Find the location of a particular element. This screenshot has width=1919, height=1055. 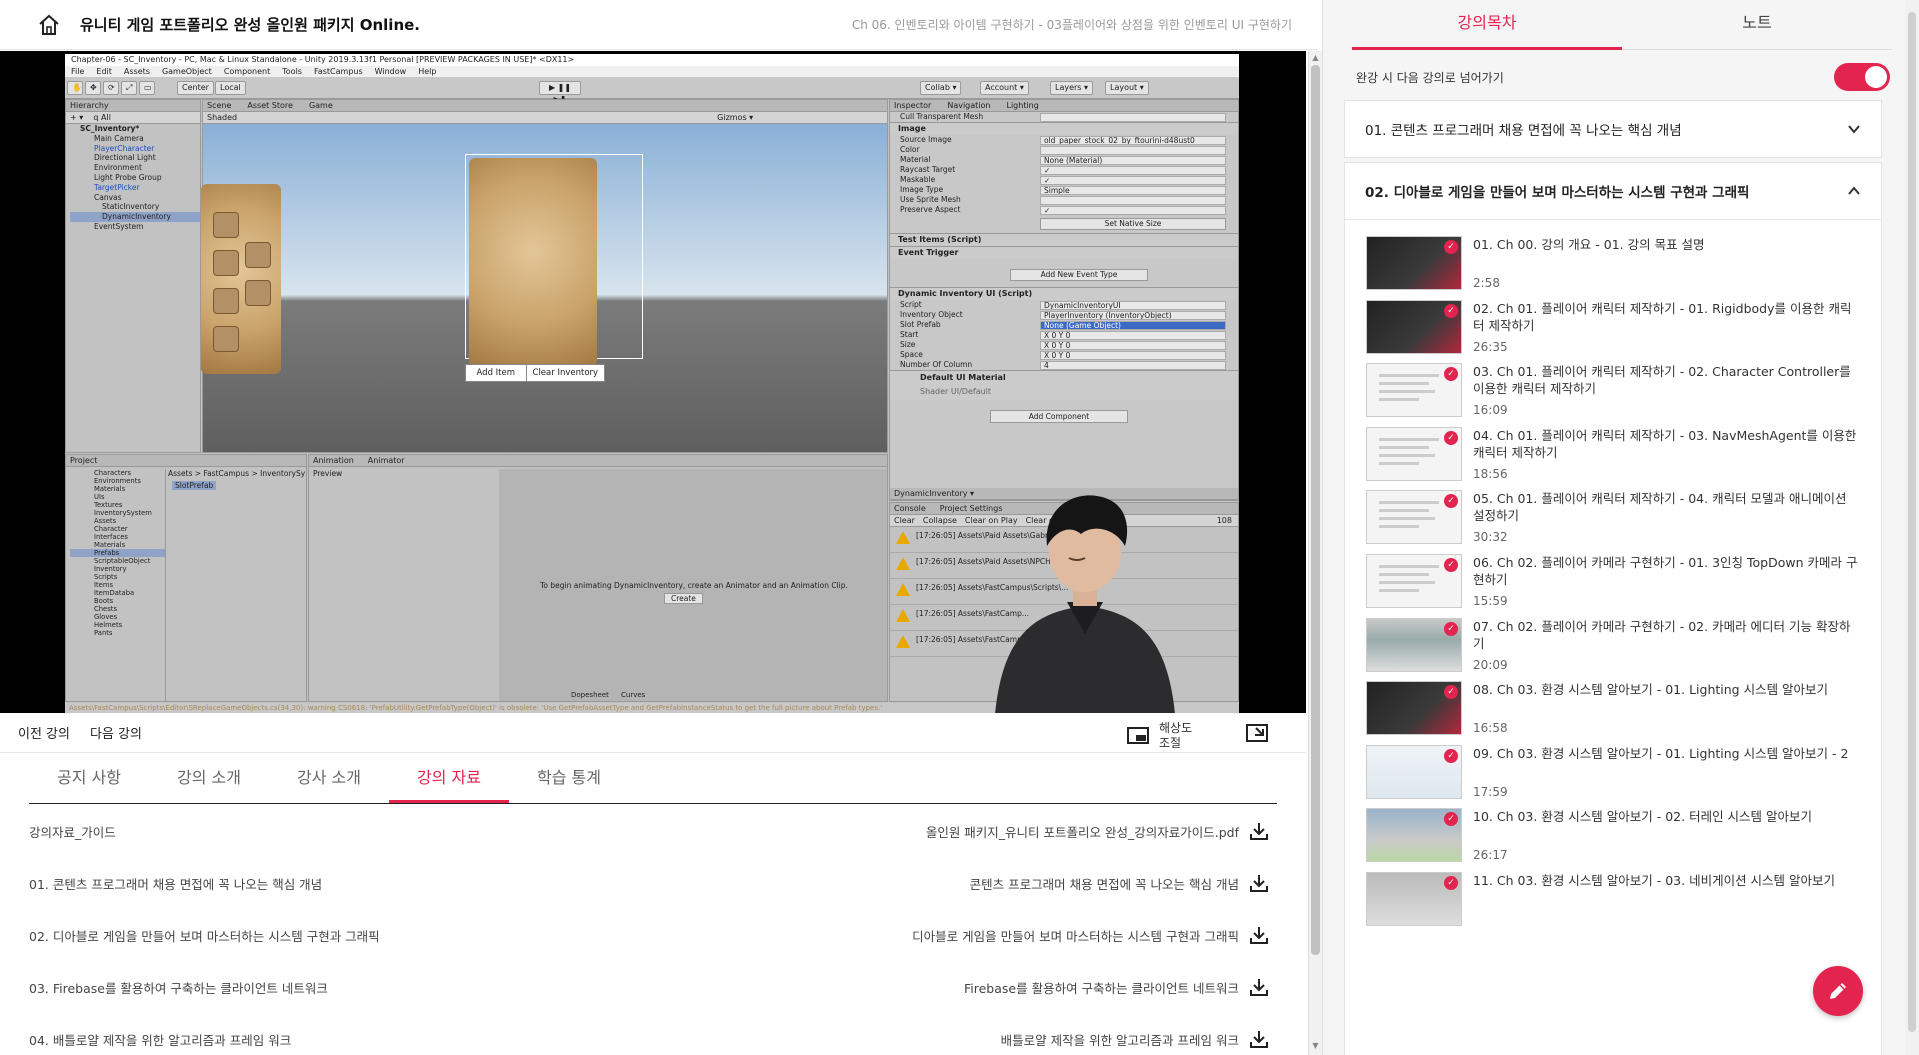

inspector-tabs: Inspector Navigation Lighting is located at coordinates (1064, 106).